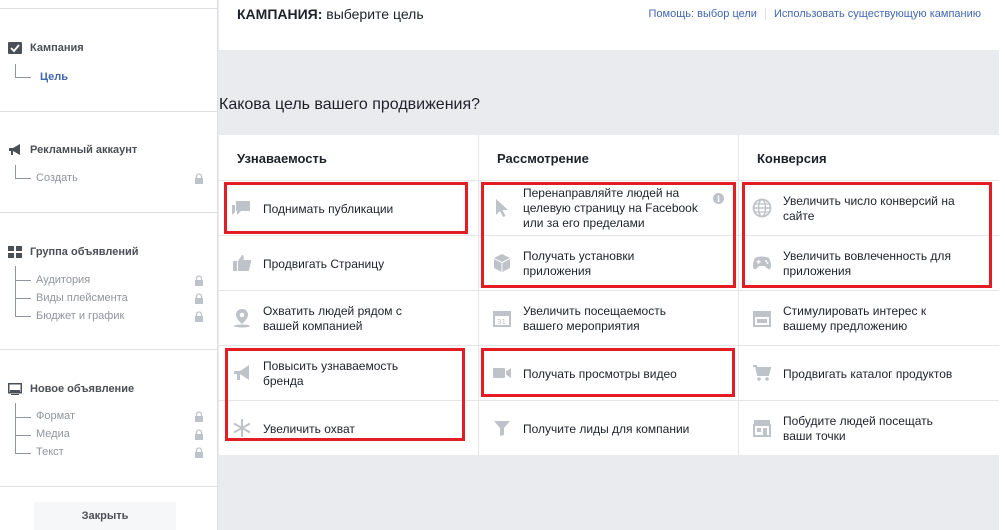 The height and width of the screenshot is (530, 1005). I want to click on sidebar-item-create: Создать, so click(57, 178).